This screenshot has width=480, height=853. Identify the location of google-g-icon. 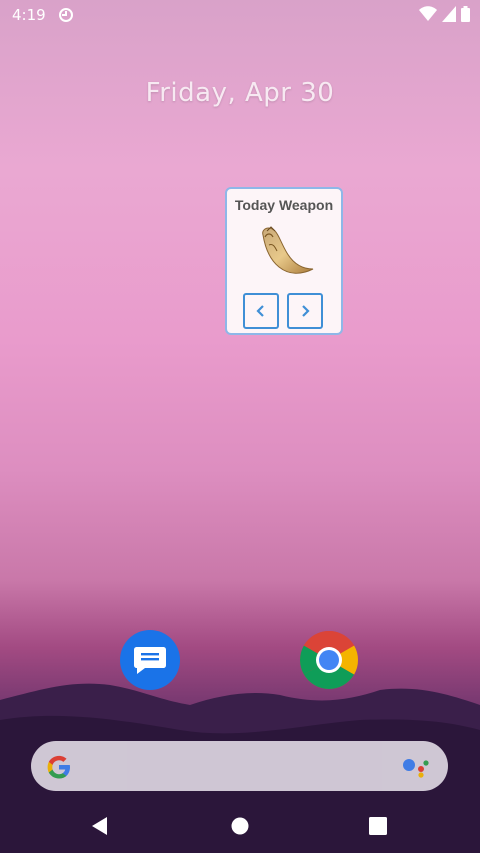
(58, 767).